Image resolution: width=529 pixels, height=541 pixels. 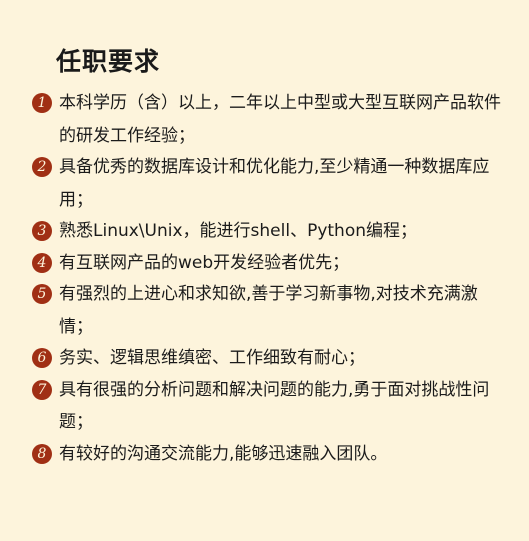 I want to click on number-badge-icon: 6, so click(x=42, y=358).